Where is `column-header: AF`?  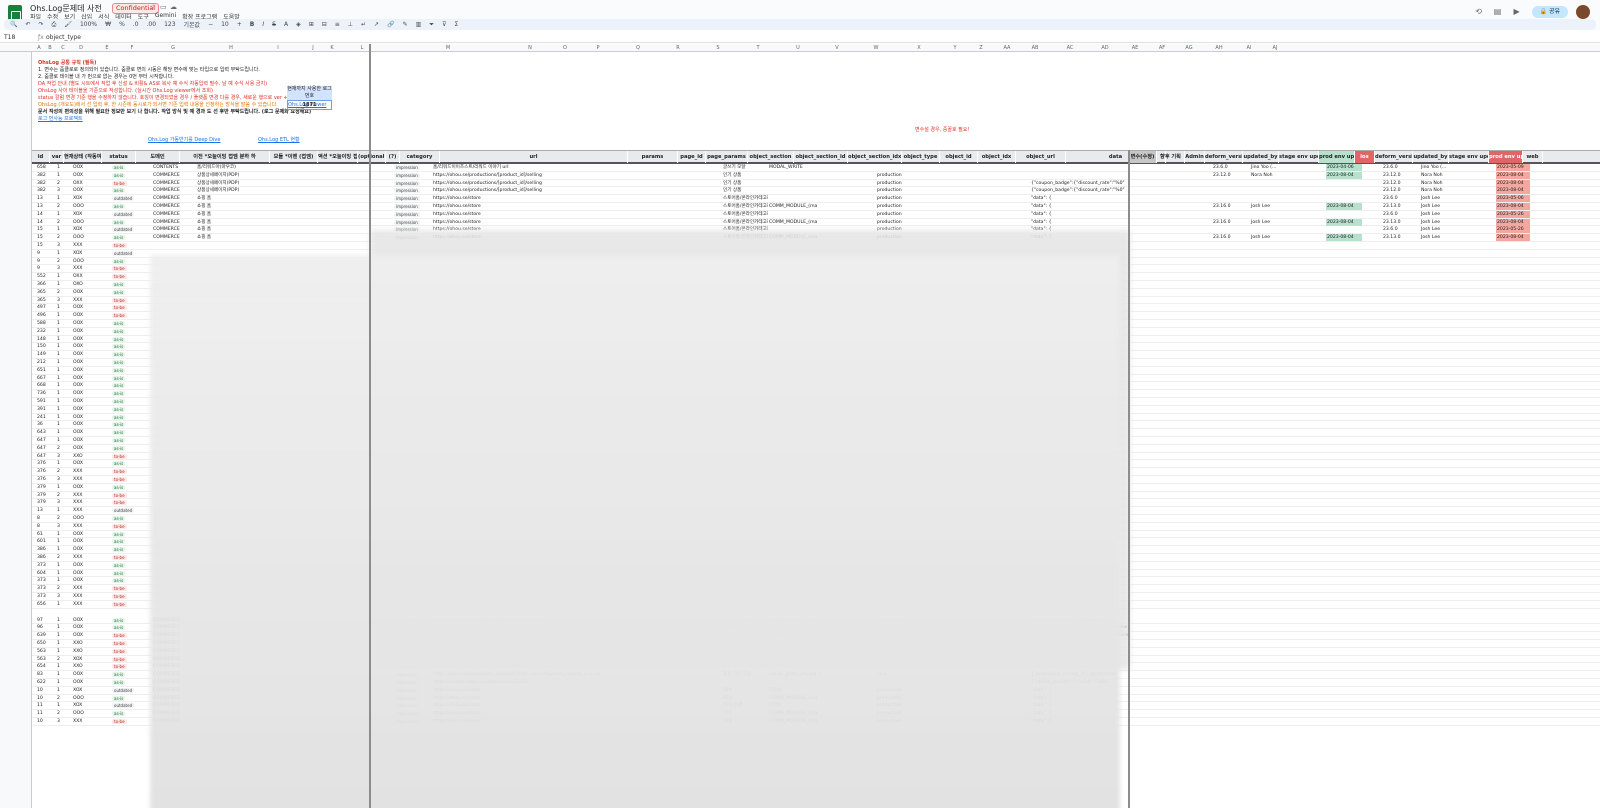 column-header: AF is located at coordinates (1162, 48).